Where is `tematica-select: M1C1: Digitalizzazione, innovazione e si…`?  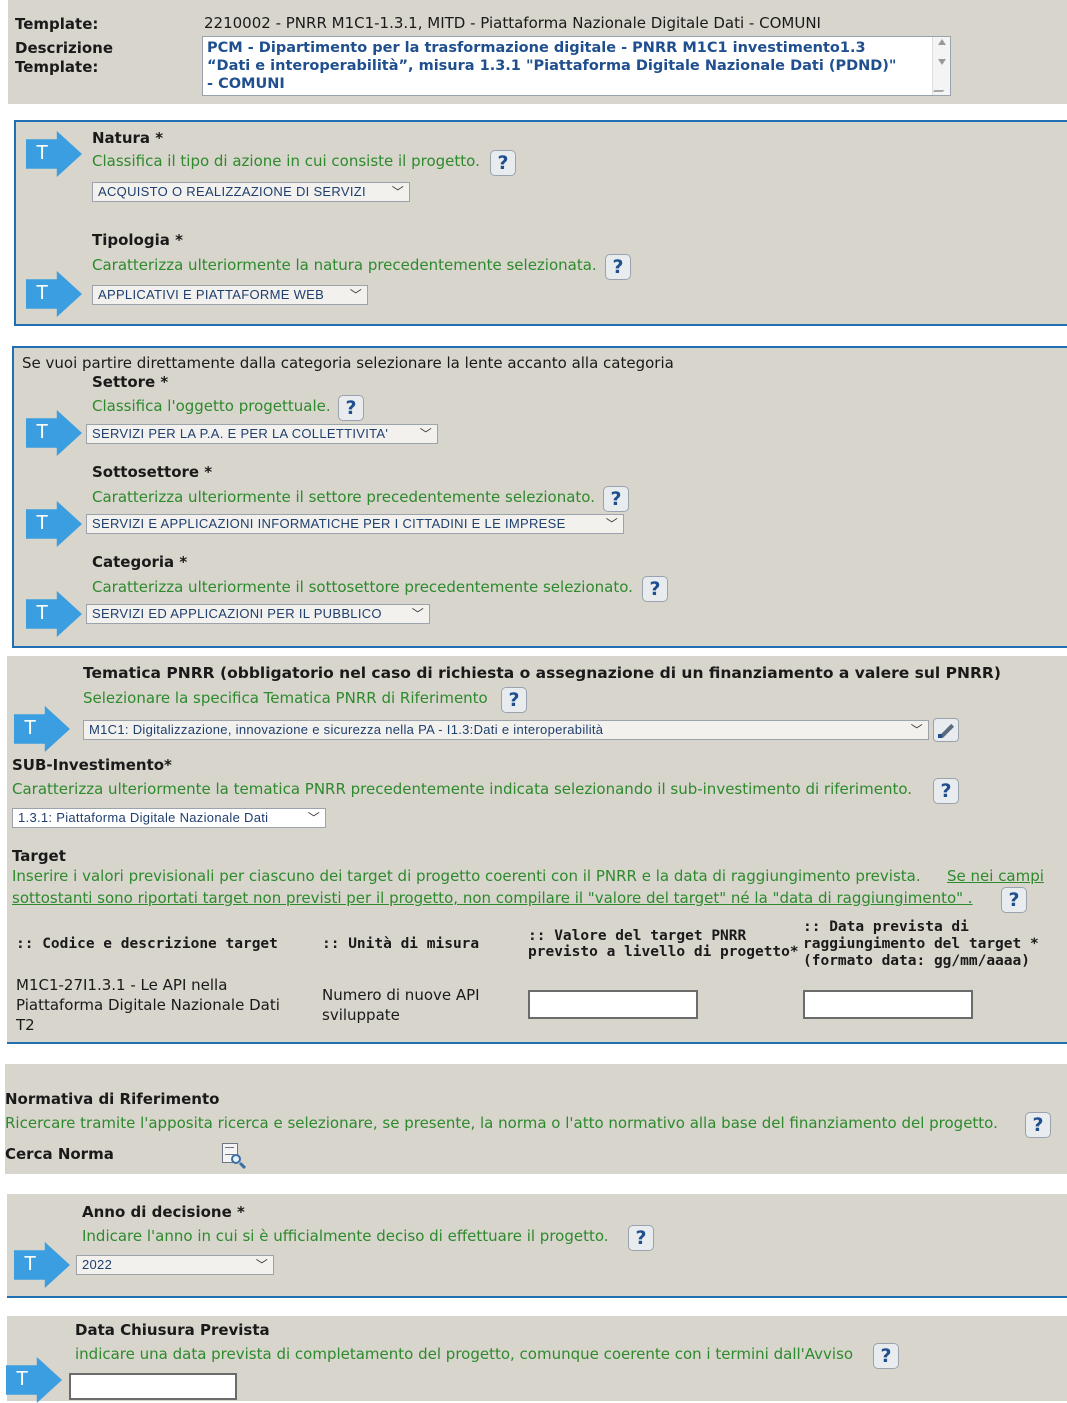
tematica-select: M1C1: Digitalizzazione, innovazione e si… is located at coordinates (506, 730).